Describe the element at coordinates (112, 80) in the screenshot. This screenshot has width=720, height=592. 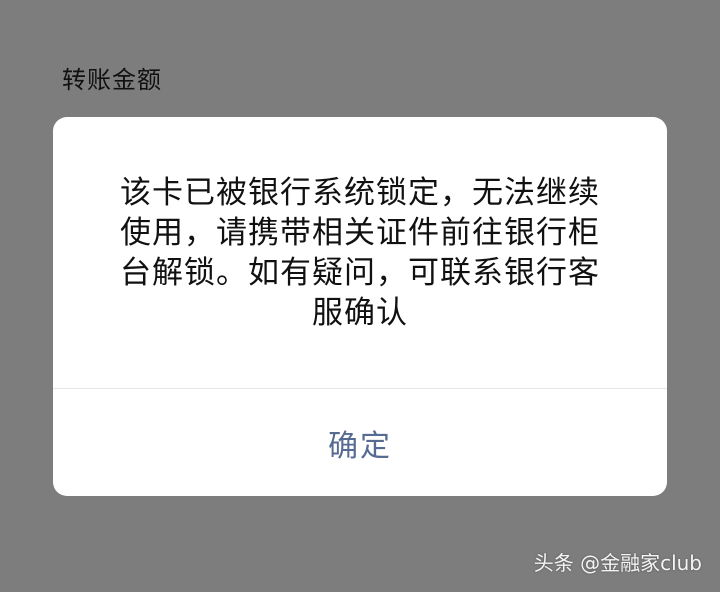
I see `transfer-amount-label: 转账金额` at that location.